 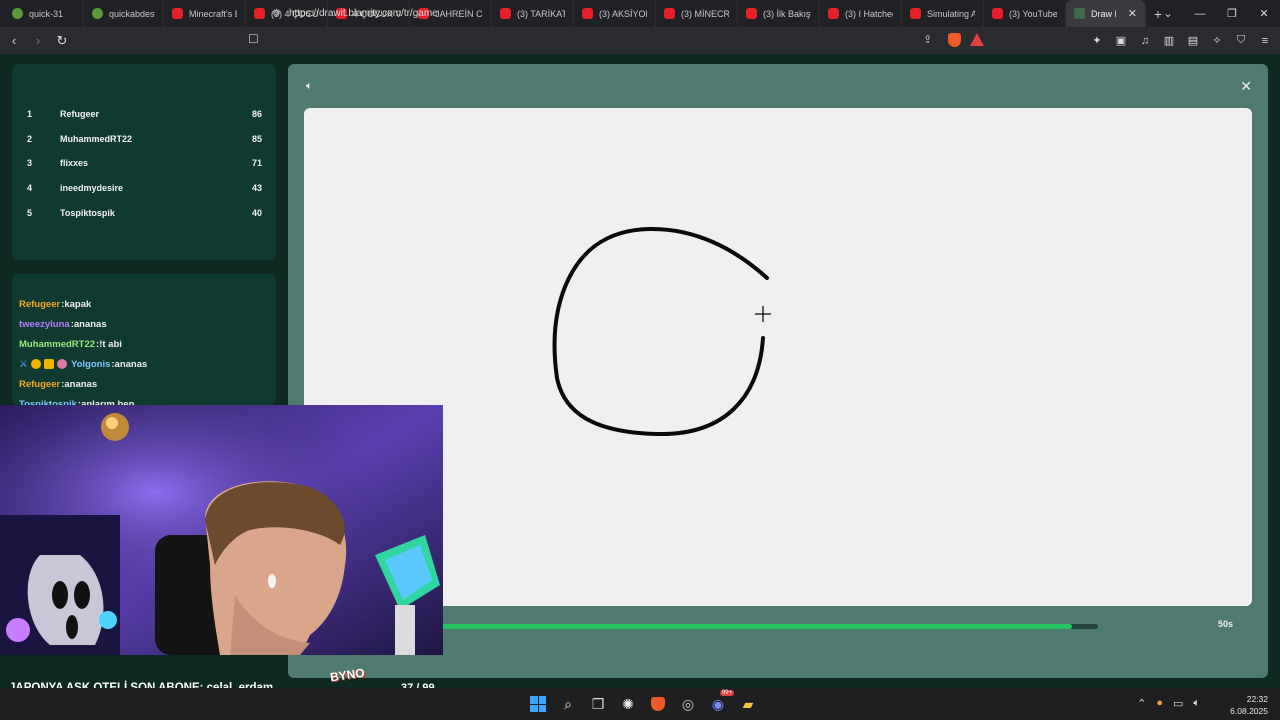 What do you see at coordinates (143, 324) in the screenshot?
I see `chat-message: tweezyluna: ananas` at bounding box center [143, 324].